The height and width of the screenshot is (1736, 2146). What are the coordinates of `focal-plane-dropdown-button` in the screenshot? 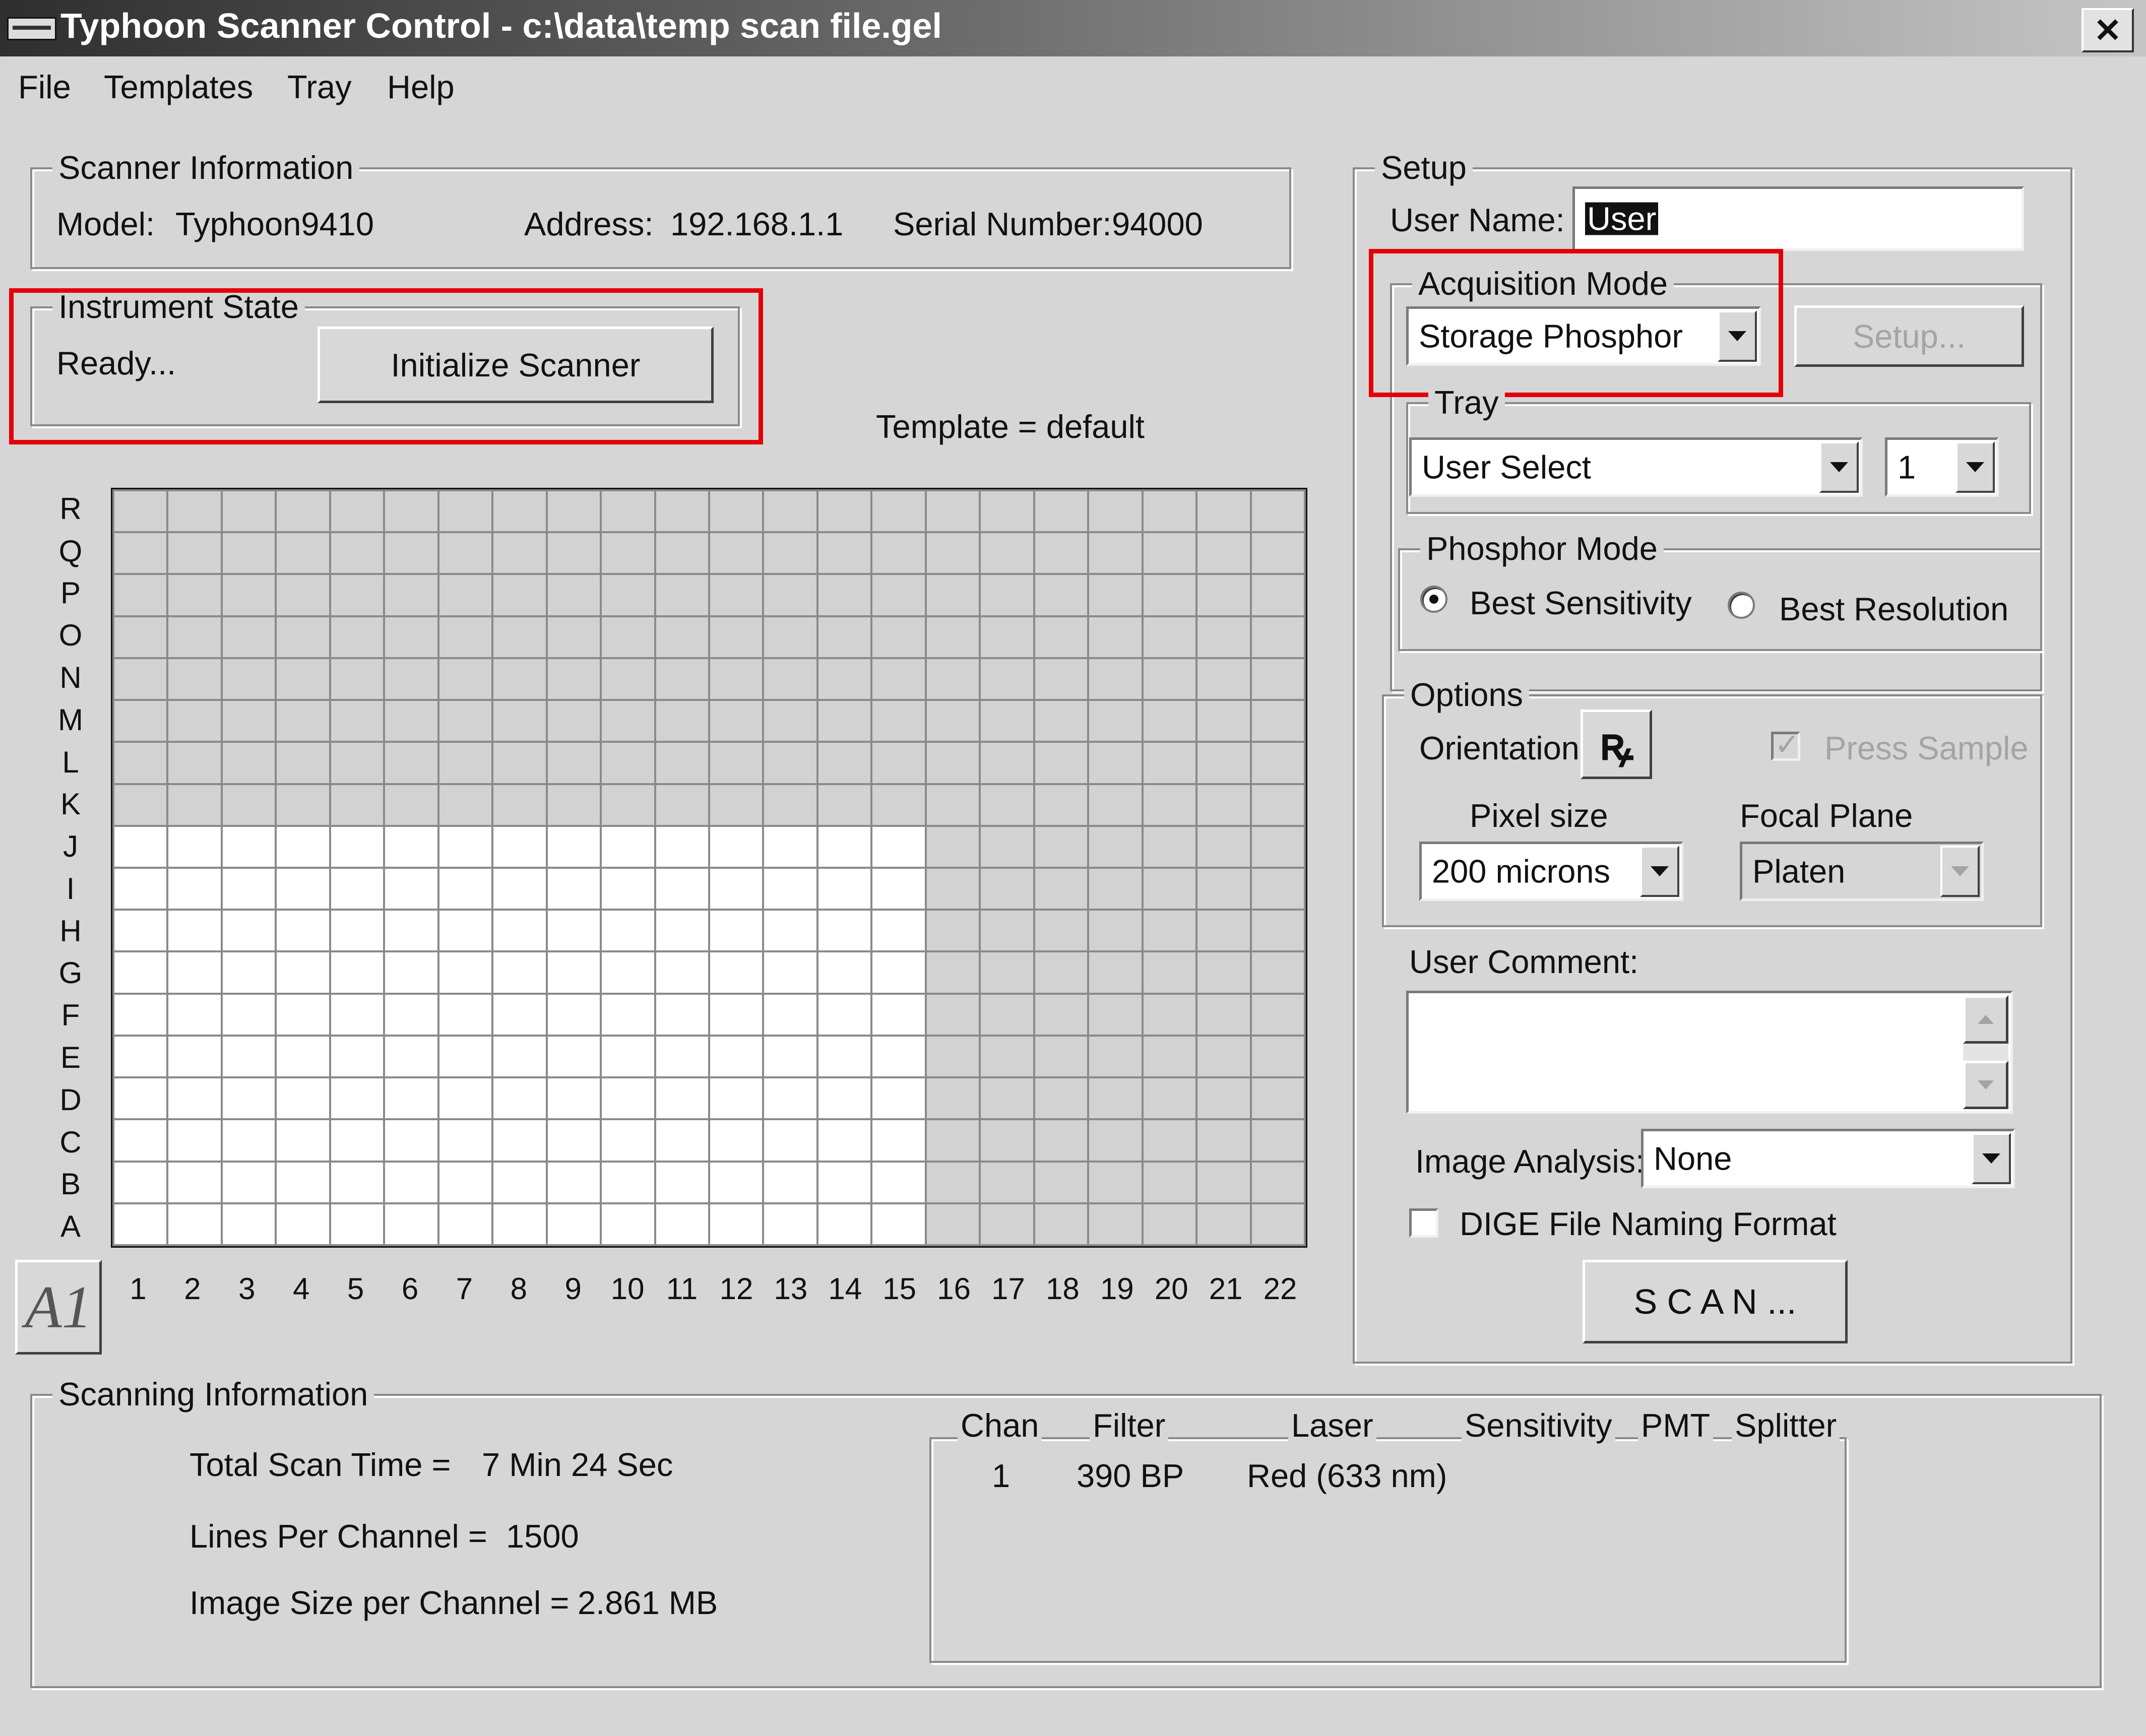 It's located at (1960, 871).